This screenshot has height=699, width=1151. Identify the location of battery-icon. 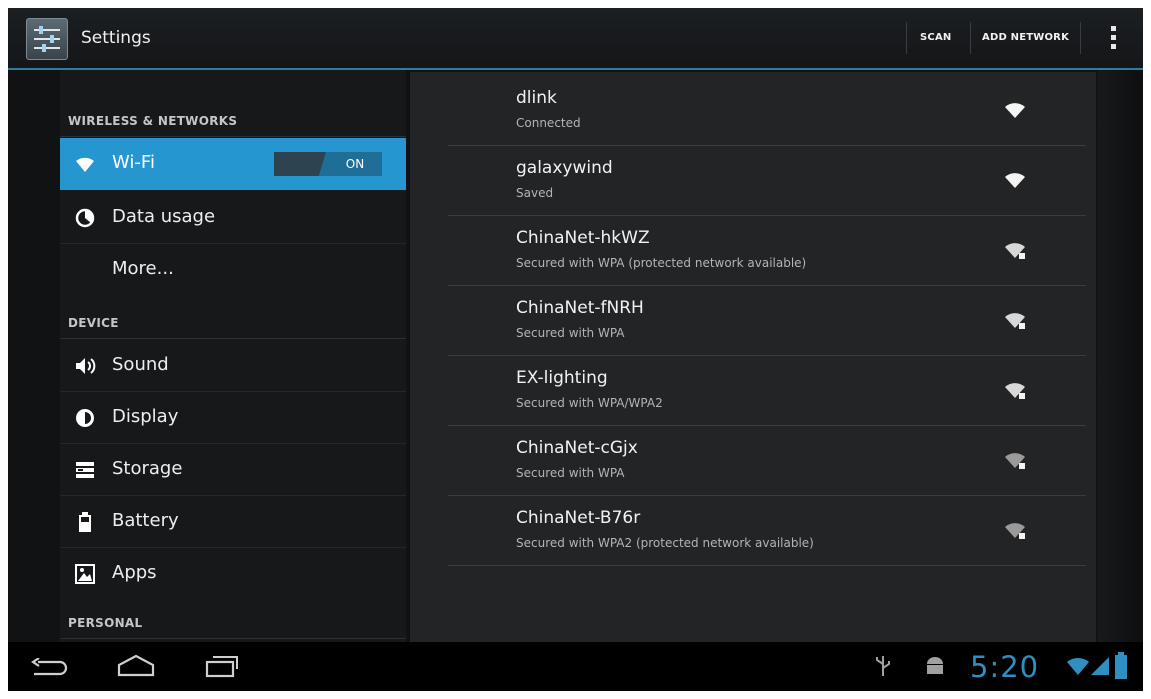
(85, 522).